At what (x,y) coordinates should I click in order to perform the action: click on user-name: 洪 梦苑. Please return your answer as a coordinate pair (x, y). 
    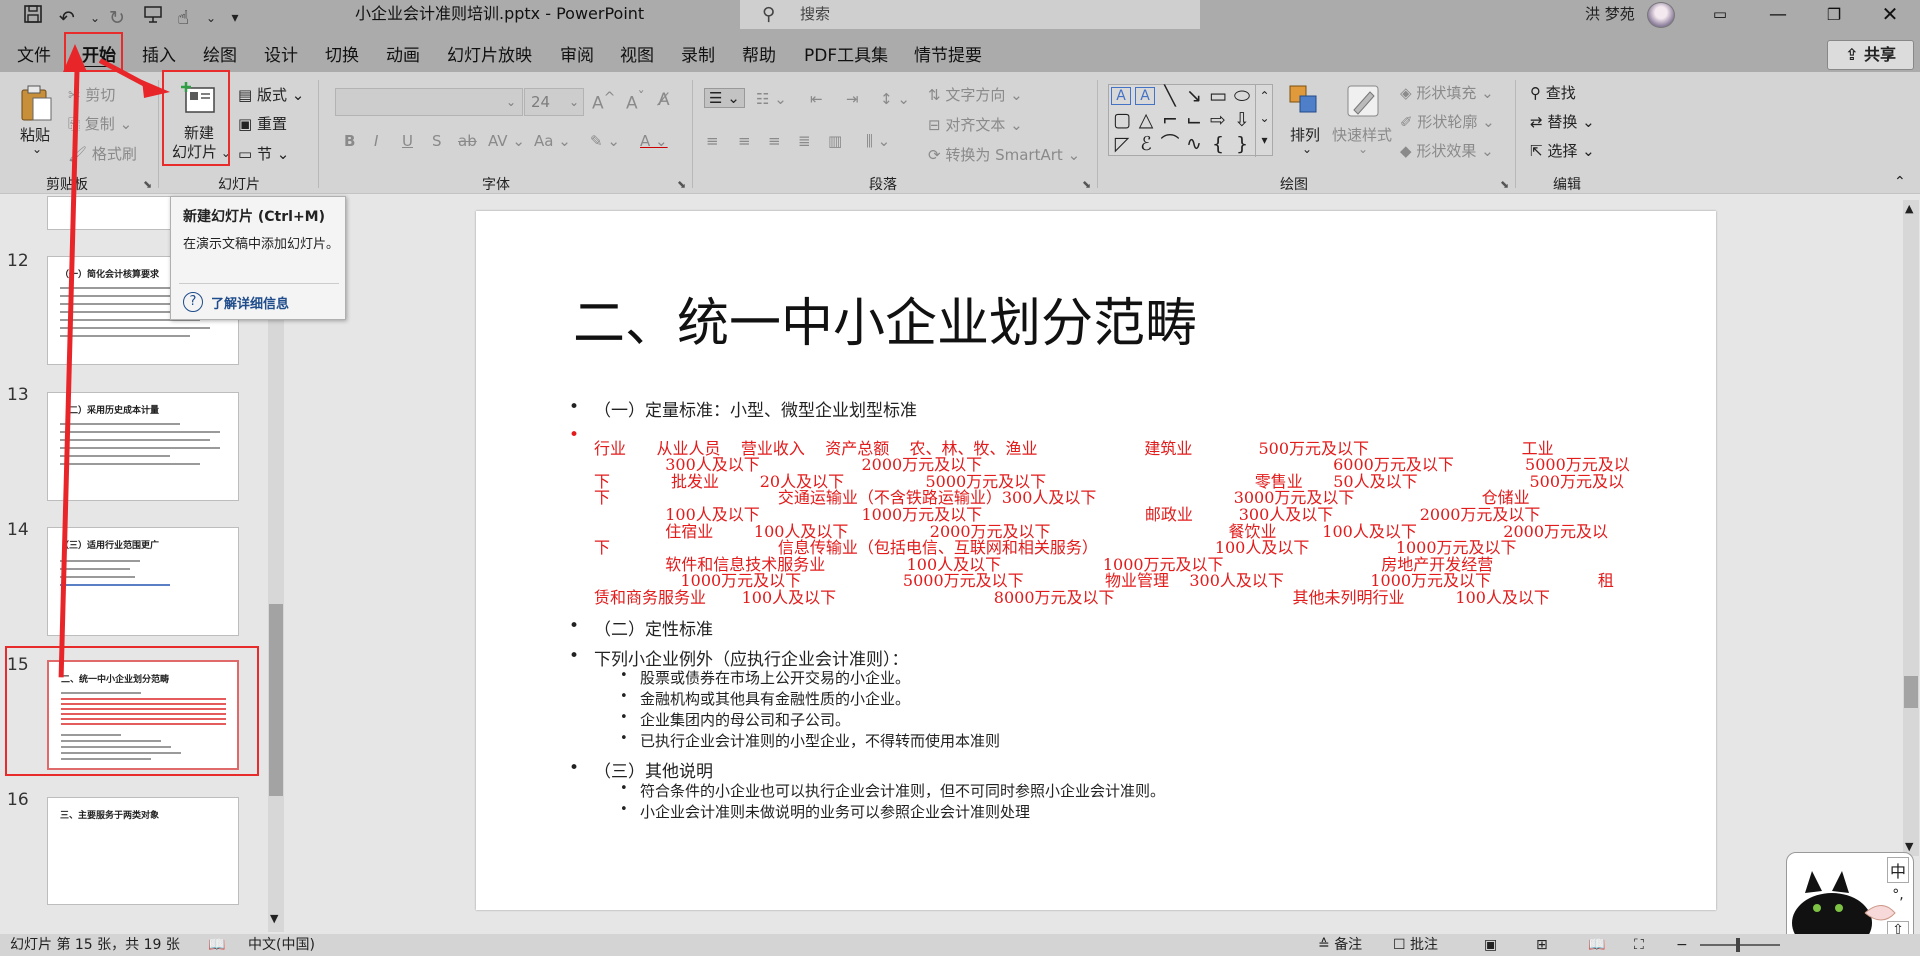
    Looking at the image, I should click on (1610, 14).